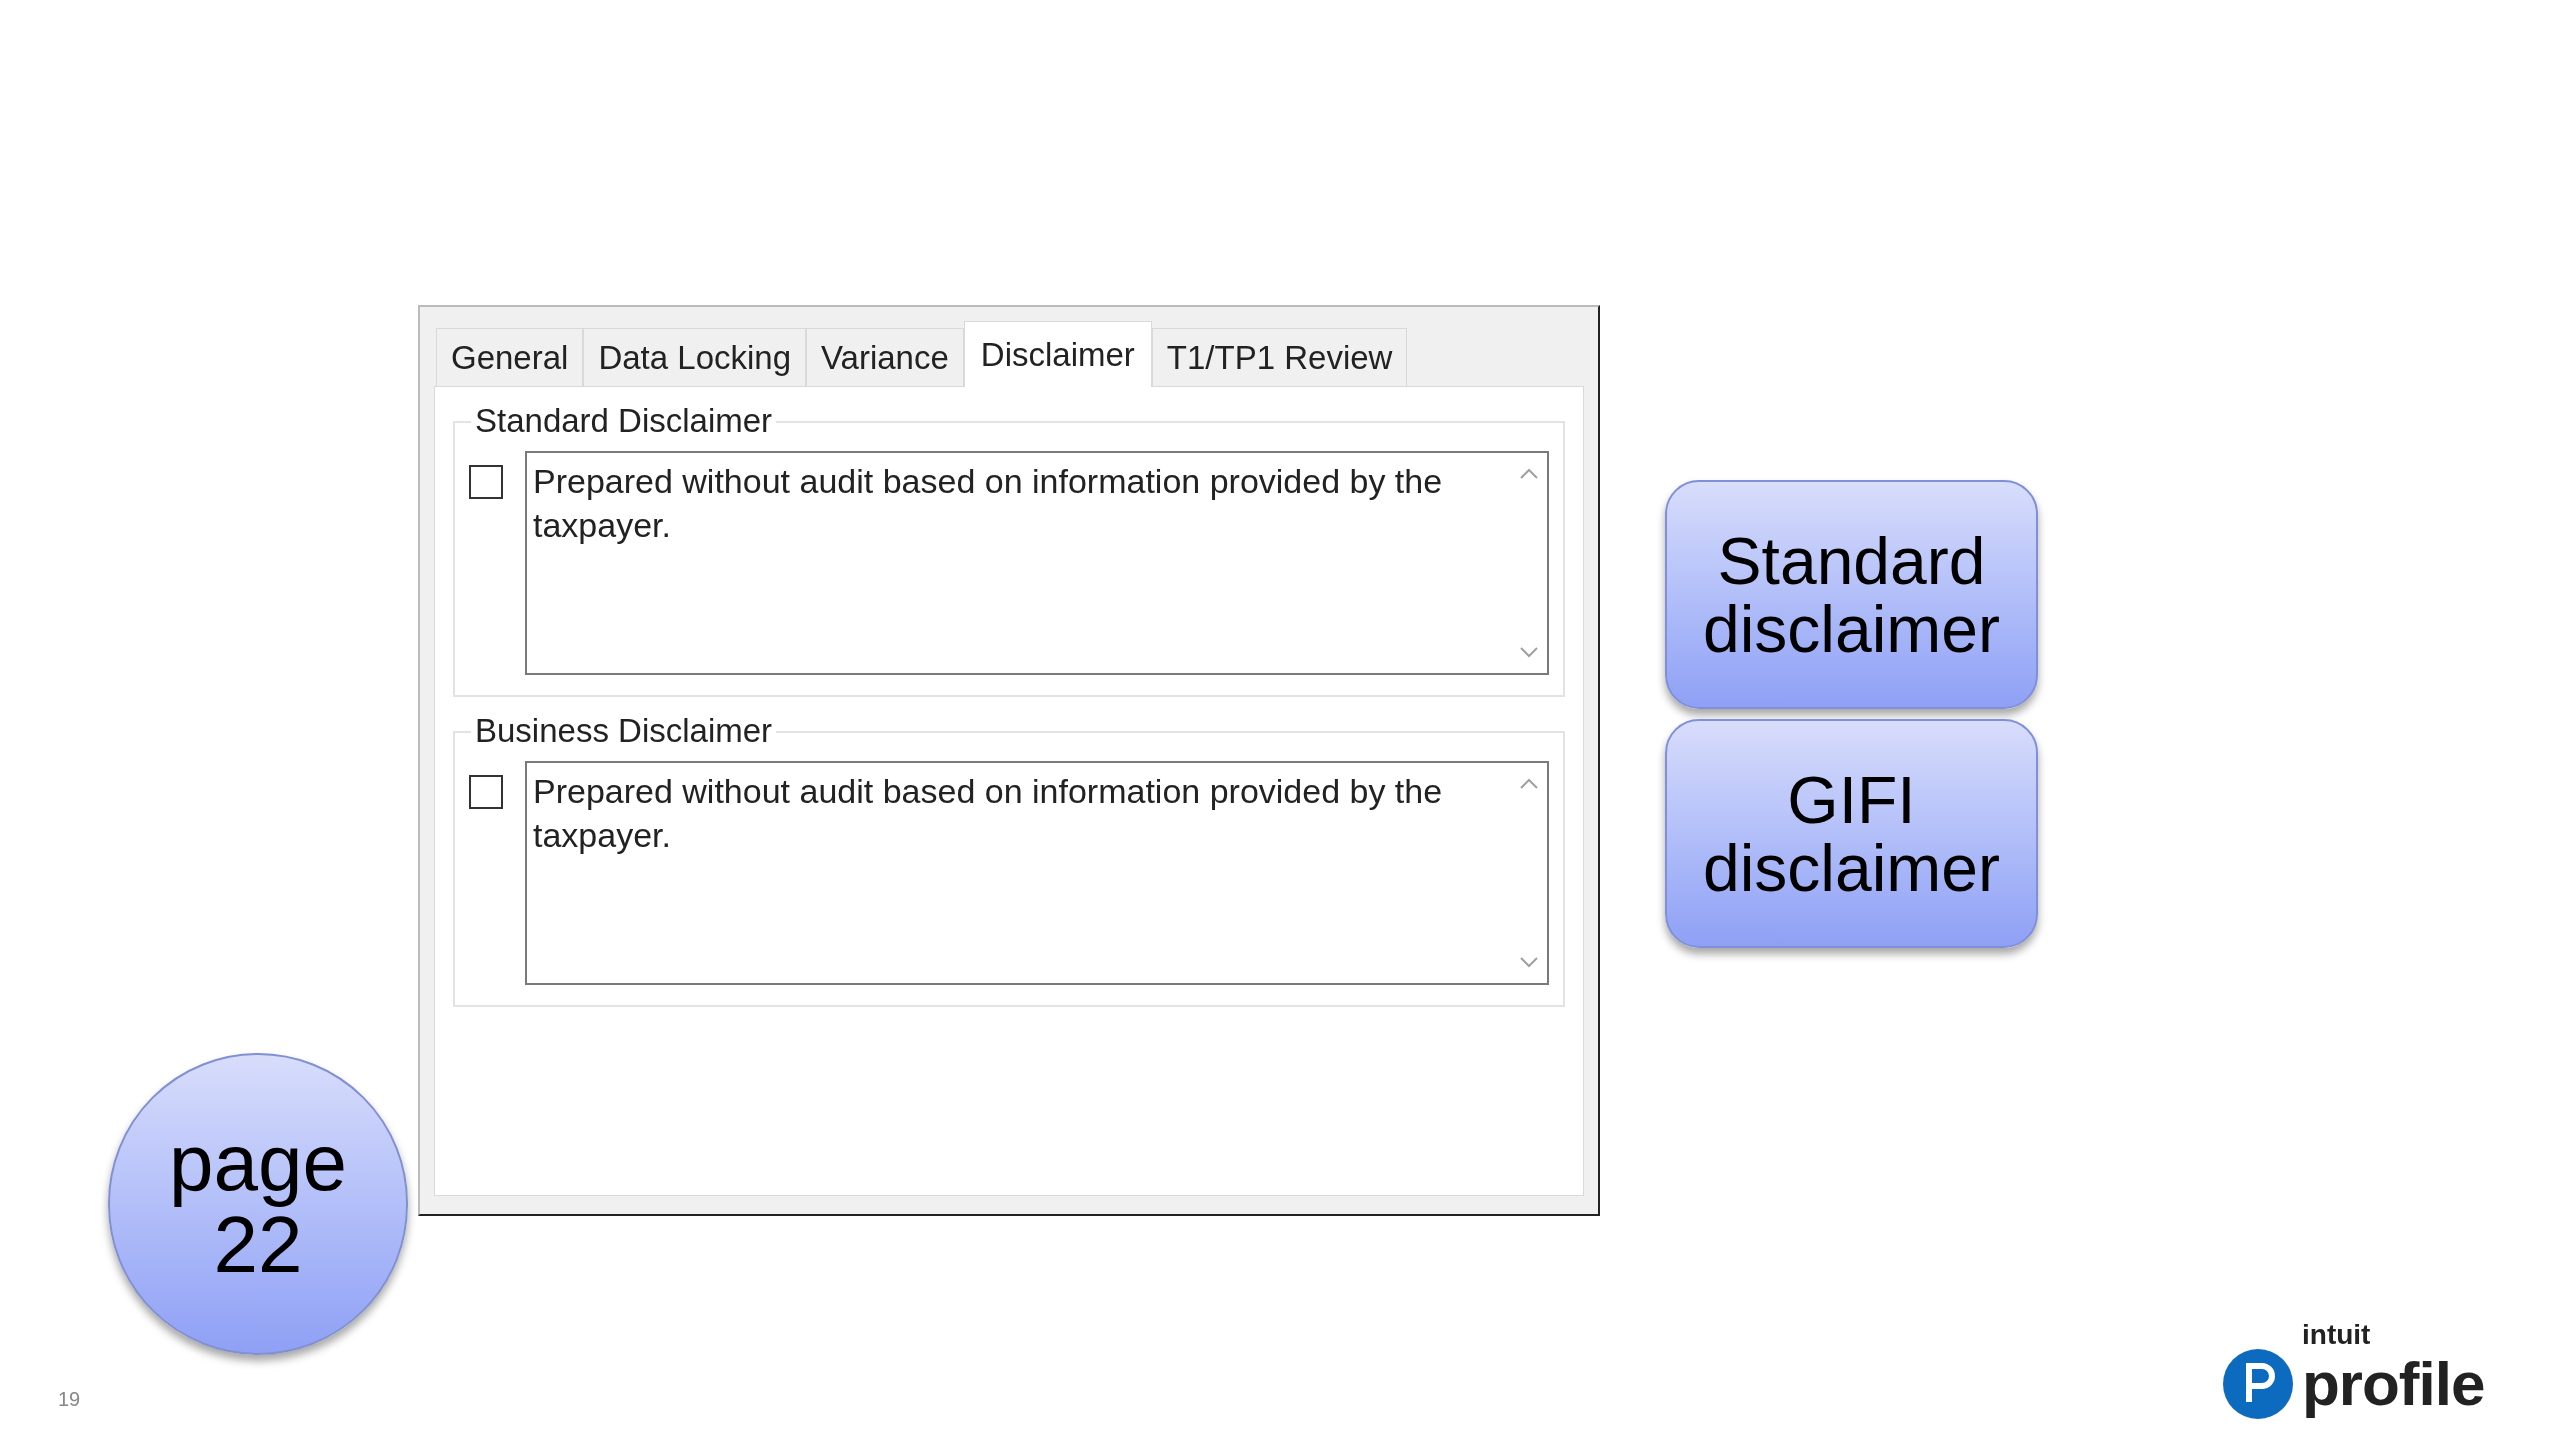 This screenshot has width=2560, height=1440. What do you see at coordinates (510, 357) in the screenshot?
I see `tab: General` at bounding box center [510, 357].